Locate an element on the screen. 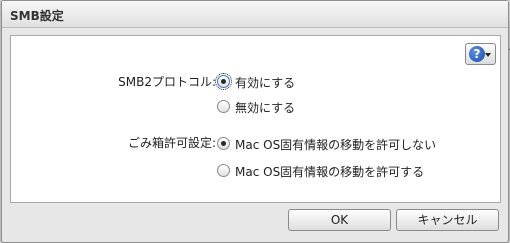 The height and width of the screenshot is (243, 510). smb2-enable-radio is located at coordinates (223, 81).